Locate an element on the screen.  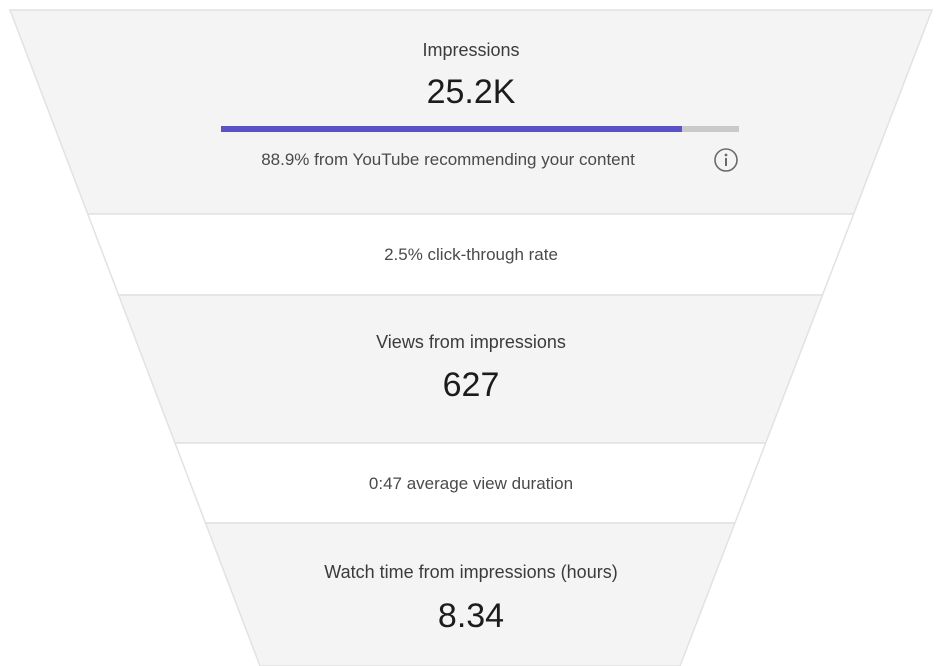
watch-time-label: Watch time from impressions (hours) is located at coordinates (471, 572).